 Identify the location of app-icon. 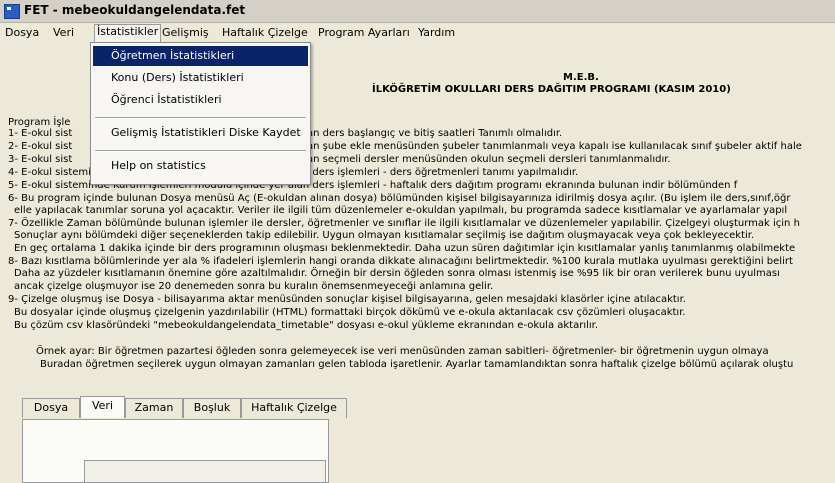
(12, 11).